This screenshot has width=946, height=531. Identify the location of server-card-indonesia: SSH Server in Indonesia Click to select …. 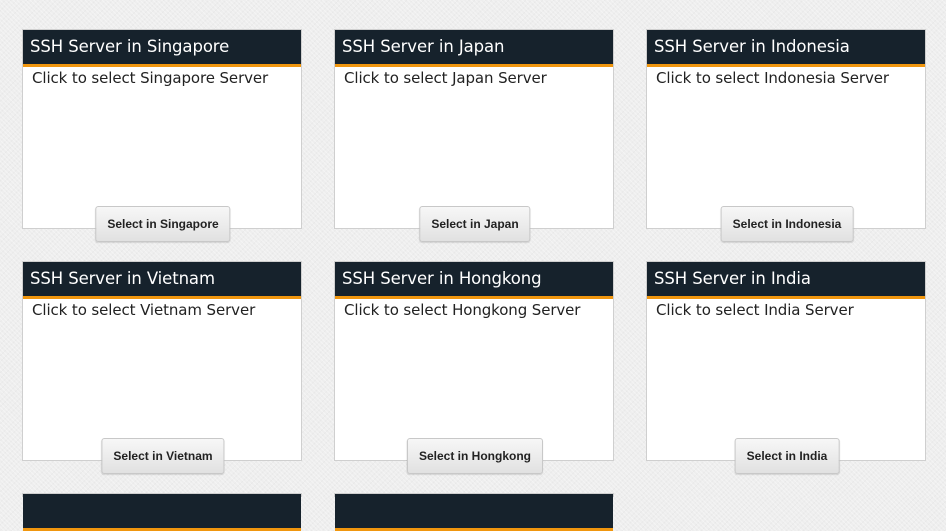
(786, 135).